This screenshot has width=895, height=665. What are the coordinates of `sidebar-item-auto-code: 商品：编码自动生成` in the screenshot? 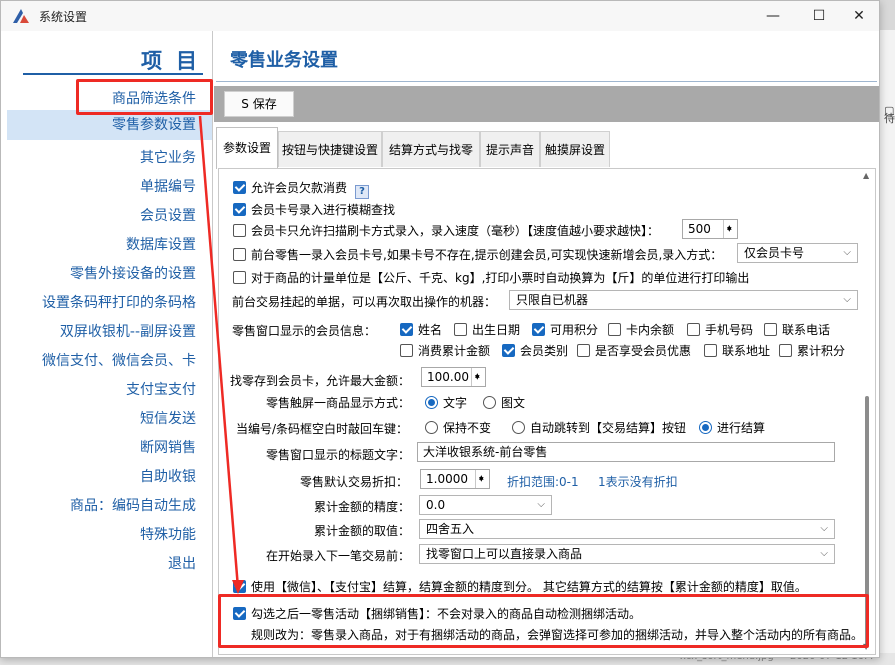 It's located at (133, 505).